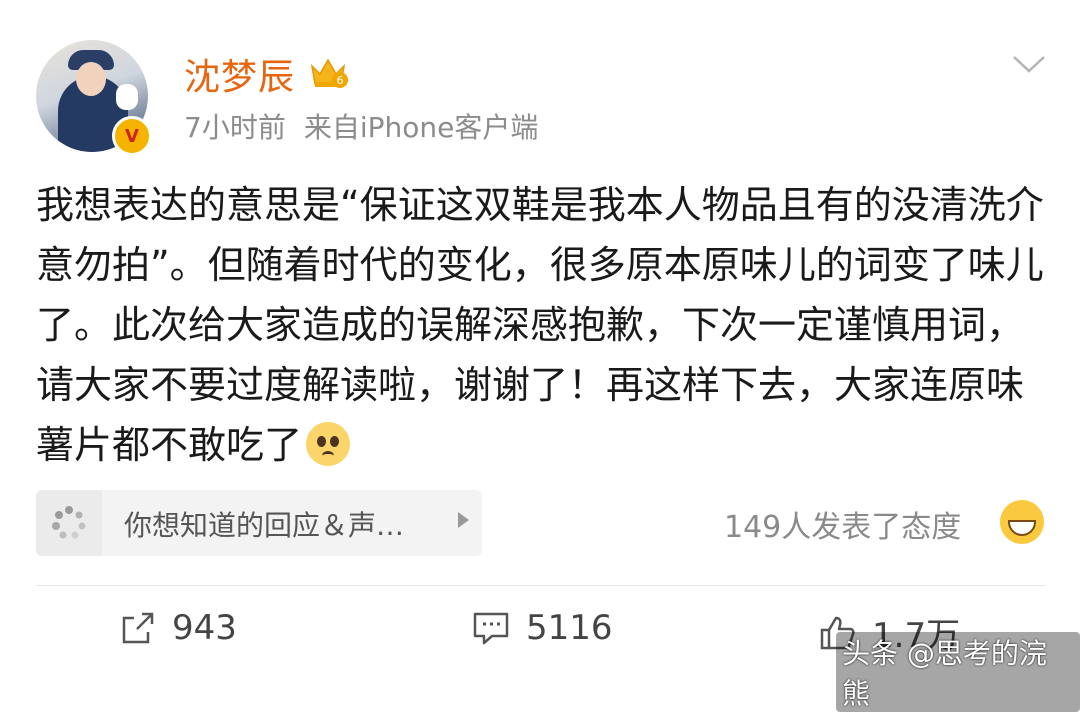  Describe the element at coordinates (328, 73) in the screenshot. I see `member-crown-icon: 6` at that location.